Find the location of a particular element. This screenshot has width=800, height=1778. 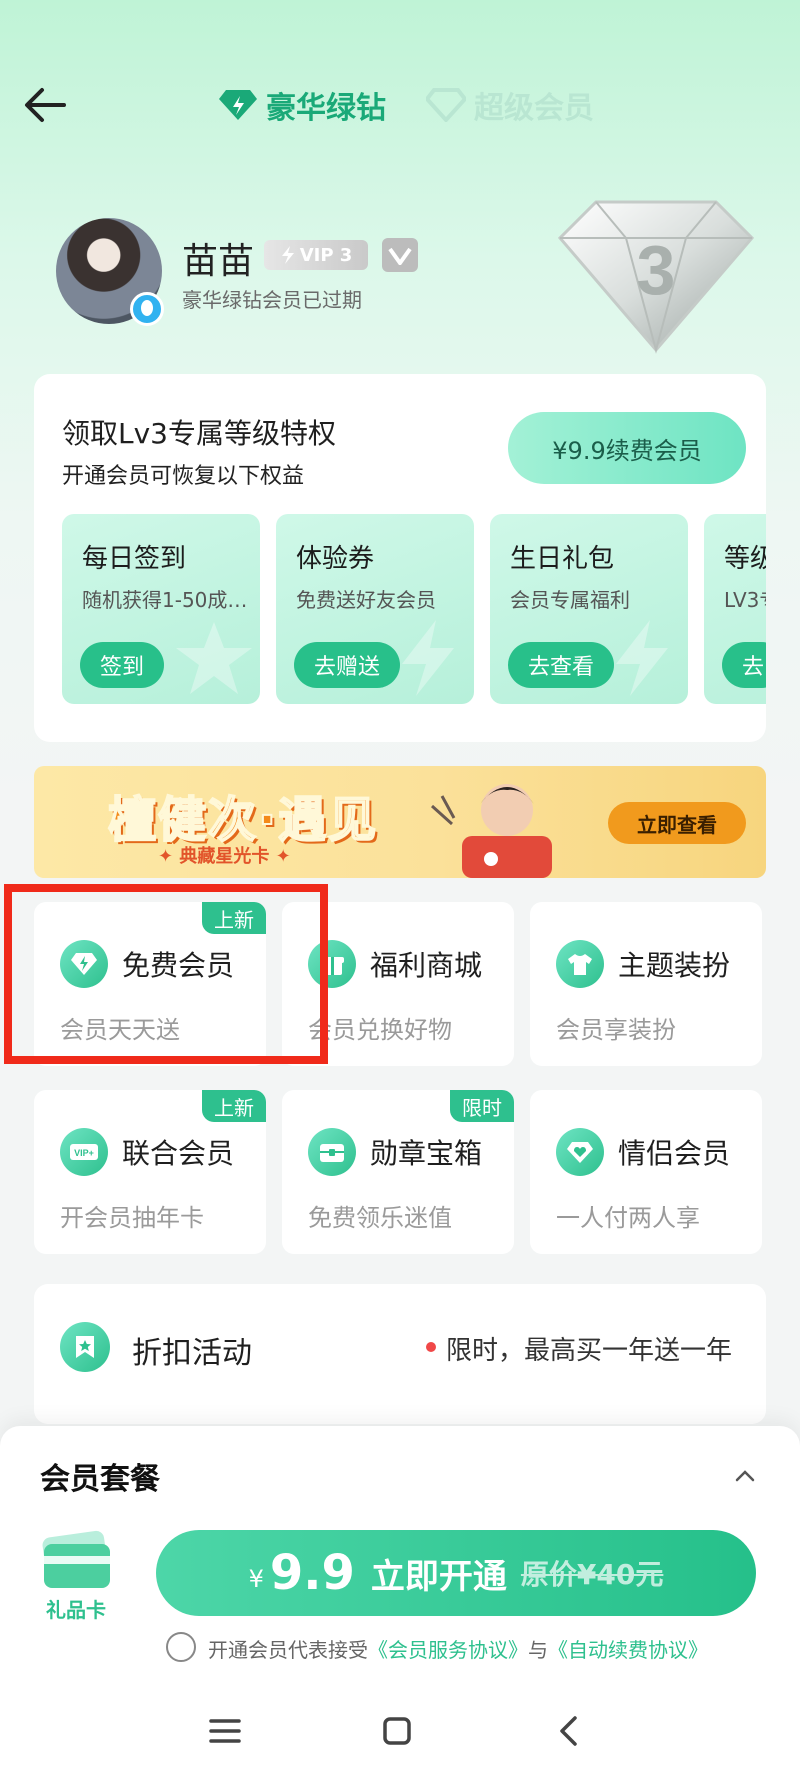

tab-green-diamond: 豪华绿钻 is located at coordinates (302, 105).